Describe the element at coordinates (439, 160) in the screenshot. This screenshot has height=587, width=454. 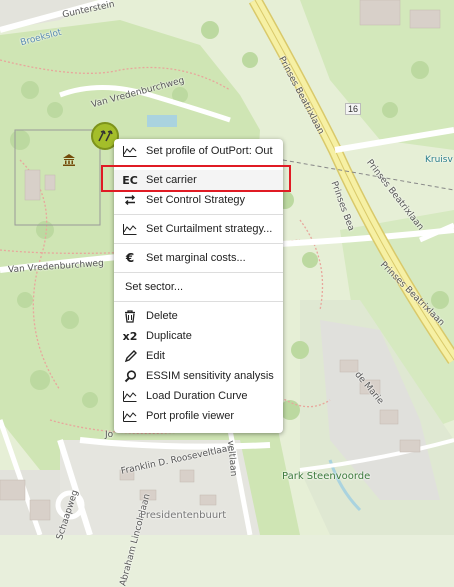
I see `map-label-area: Kruisv` at that location.